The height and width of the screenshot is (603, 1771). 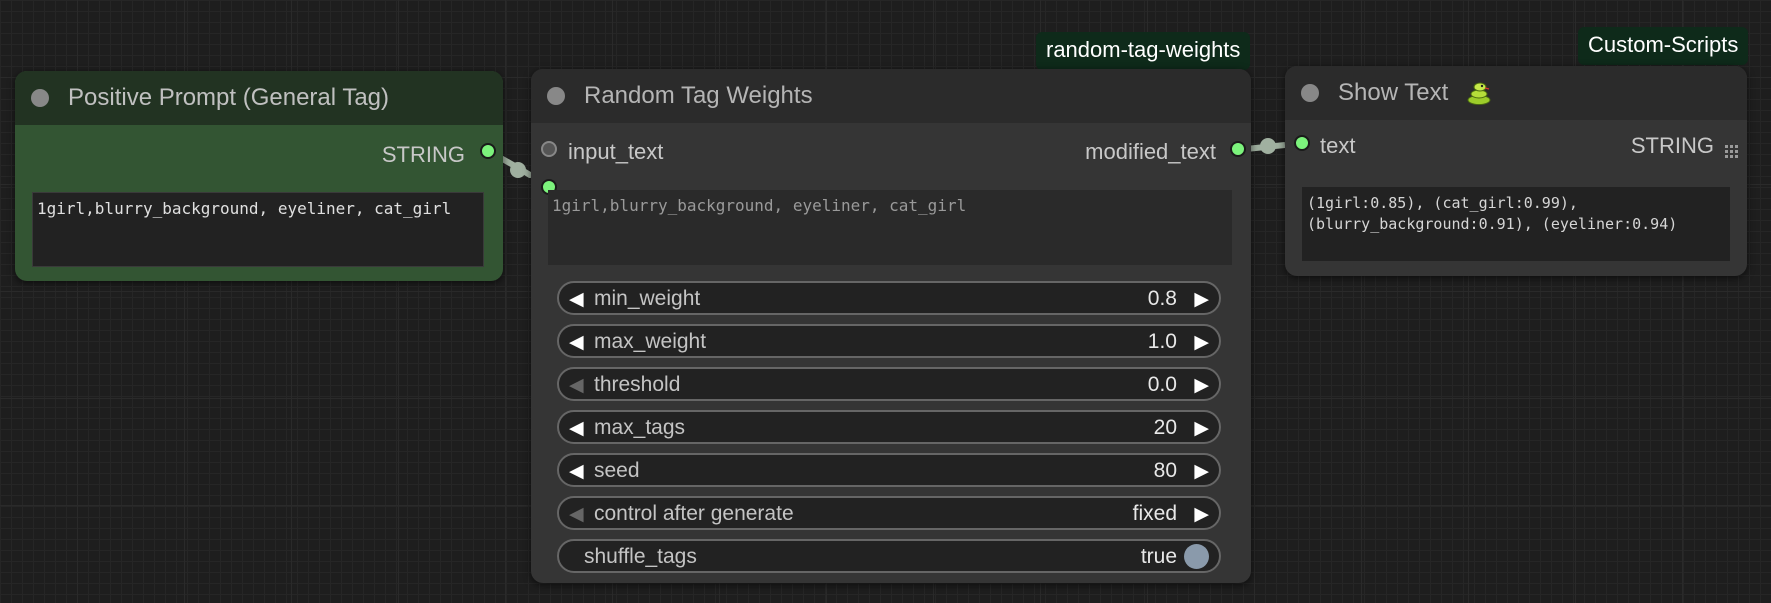 I want to click on widget-value: fixed, so click(x=1154, y=513).